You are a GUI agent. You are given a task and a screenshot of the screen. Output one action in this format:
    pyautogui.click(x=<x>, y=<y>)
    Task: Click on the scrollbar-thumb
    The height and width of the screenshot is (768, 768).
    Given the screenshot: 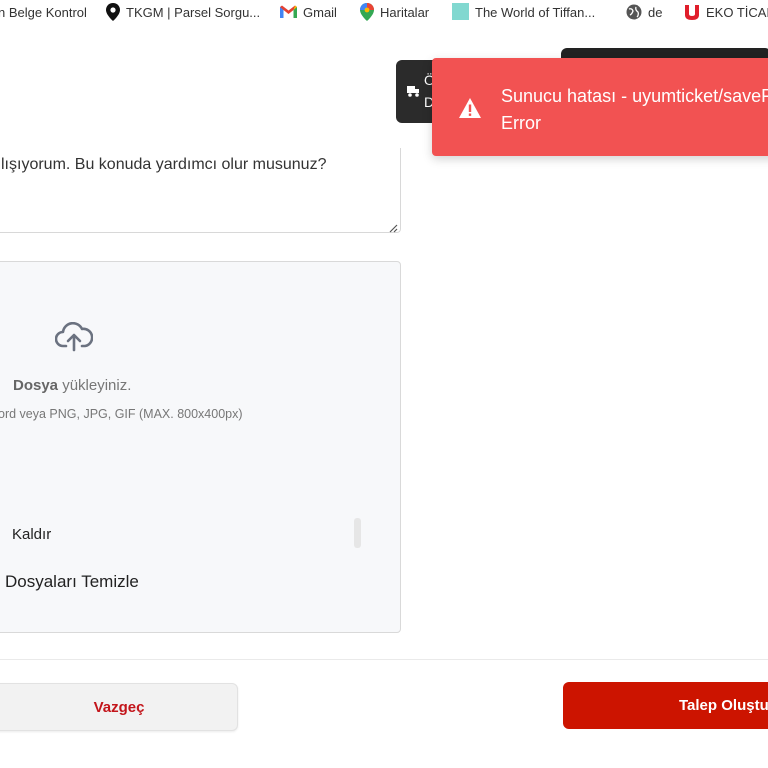 What is the action you would take?
    pyautogui.click(x=357, y=533)
    